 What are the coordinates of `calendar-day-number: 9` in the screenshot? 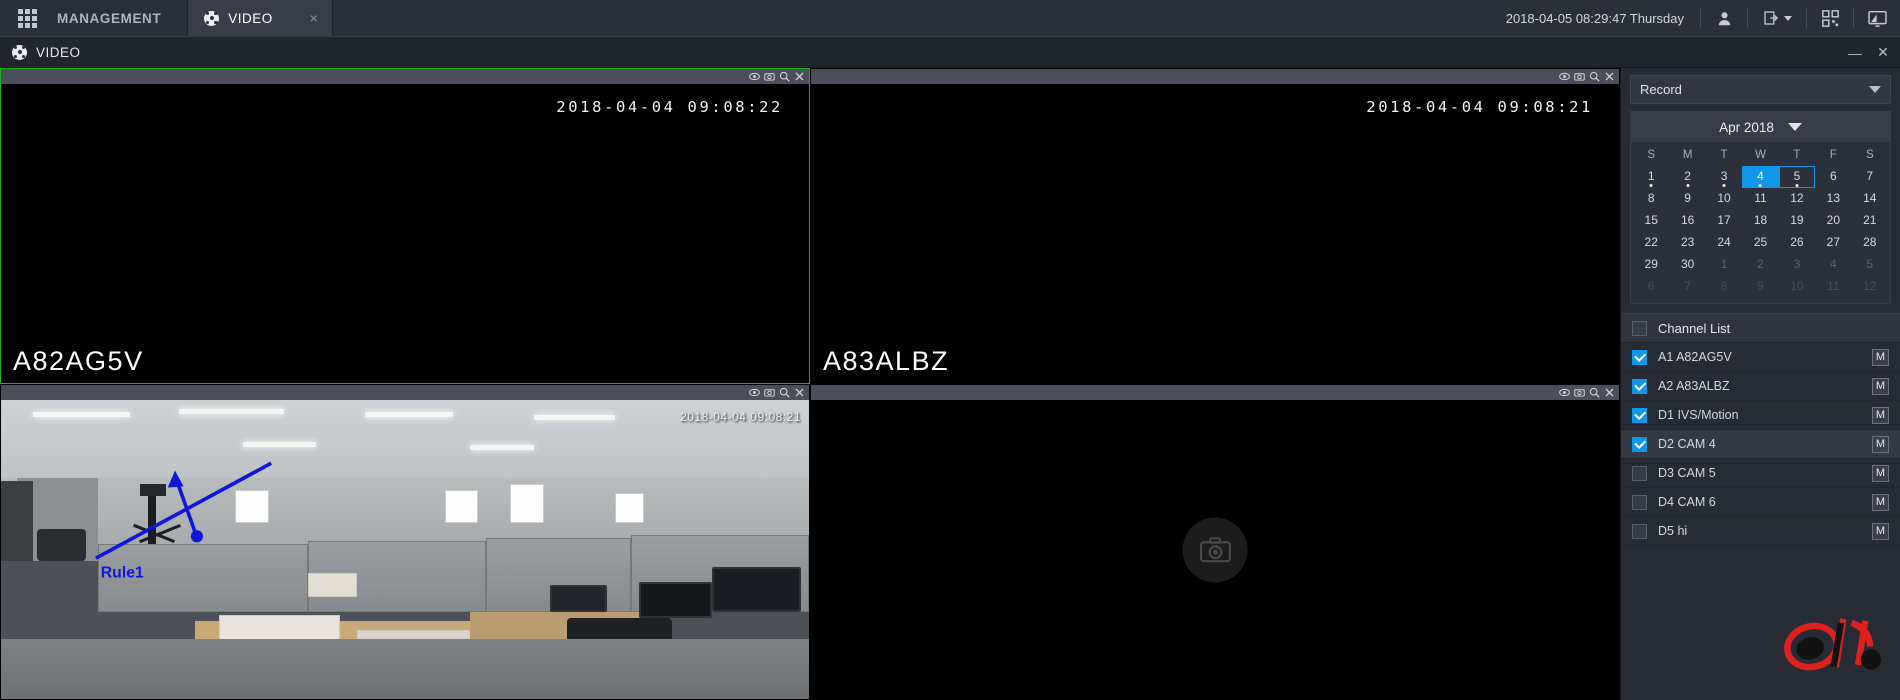 It's located at (1760, 286).